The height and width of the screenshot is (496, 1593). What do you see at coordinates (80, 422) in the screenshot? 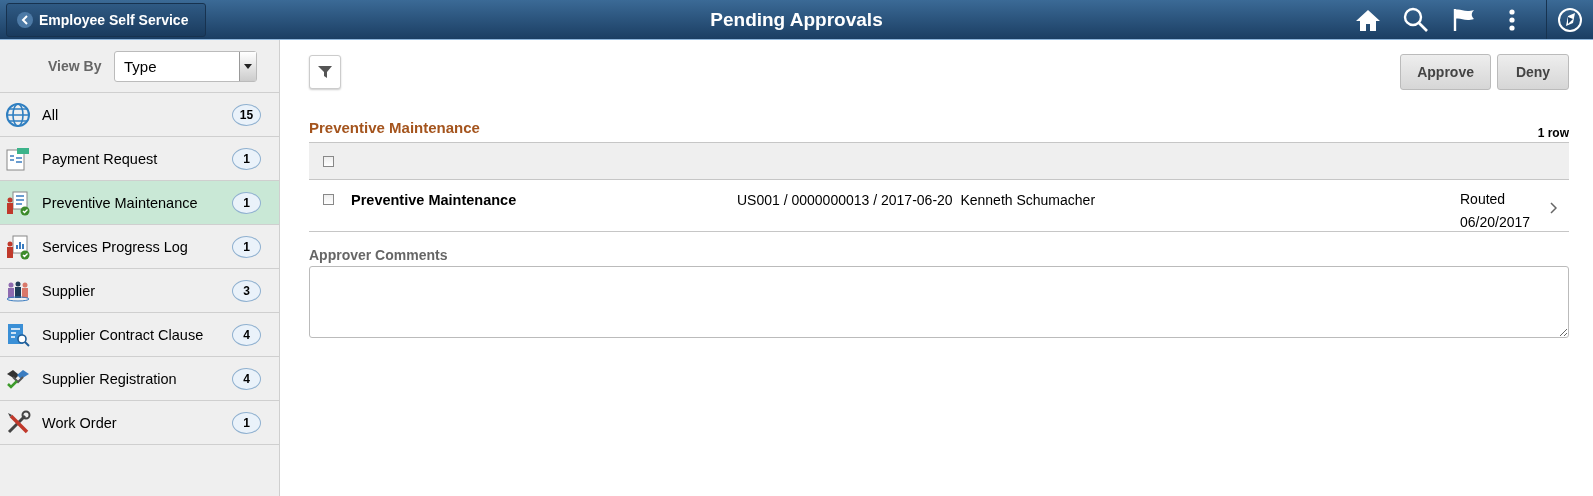
I see `item-label: Work Order` at bounding box center [80, 422].